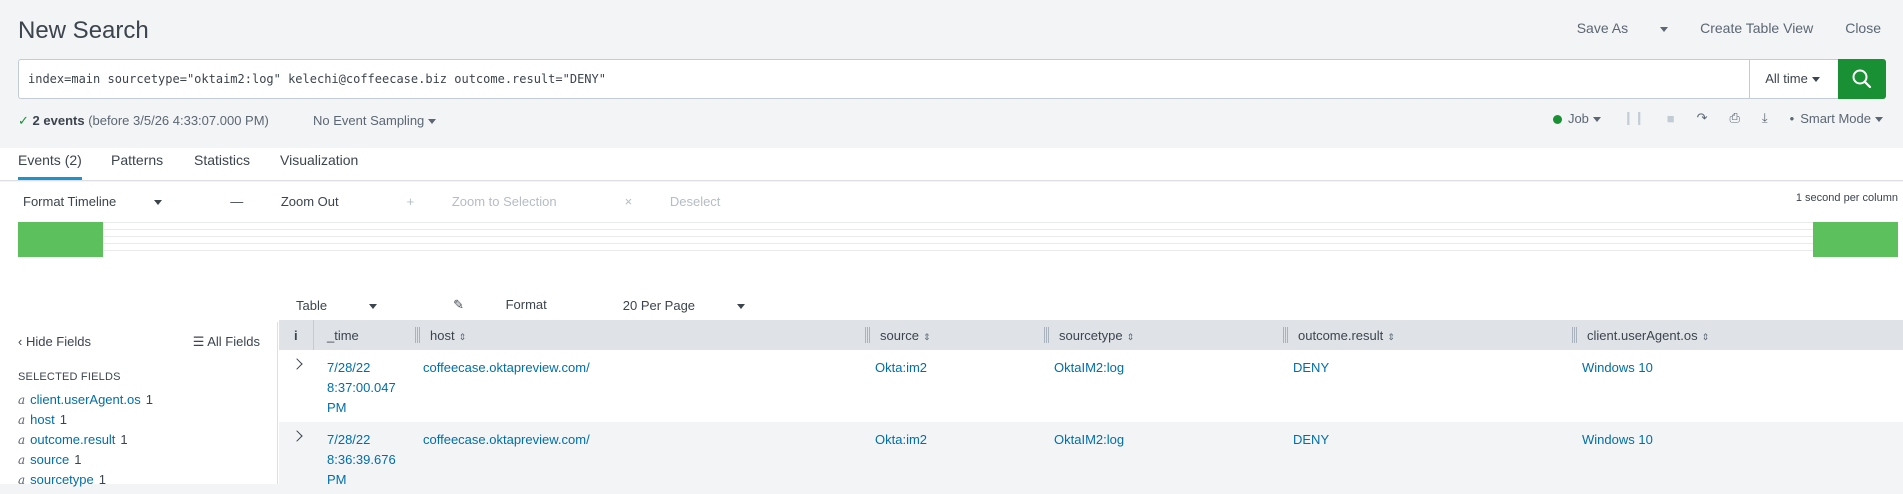 The height and width of the screenshot is (494, 1903). What do you see at coordinates (958, 239) in the screenshot?
I see `timeline-chart` at bounding box center [958, 239].